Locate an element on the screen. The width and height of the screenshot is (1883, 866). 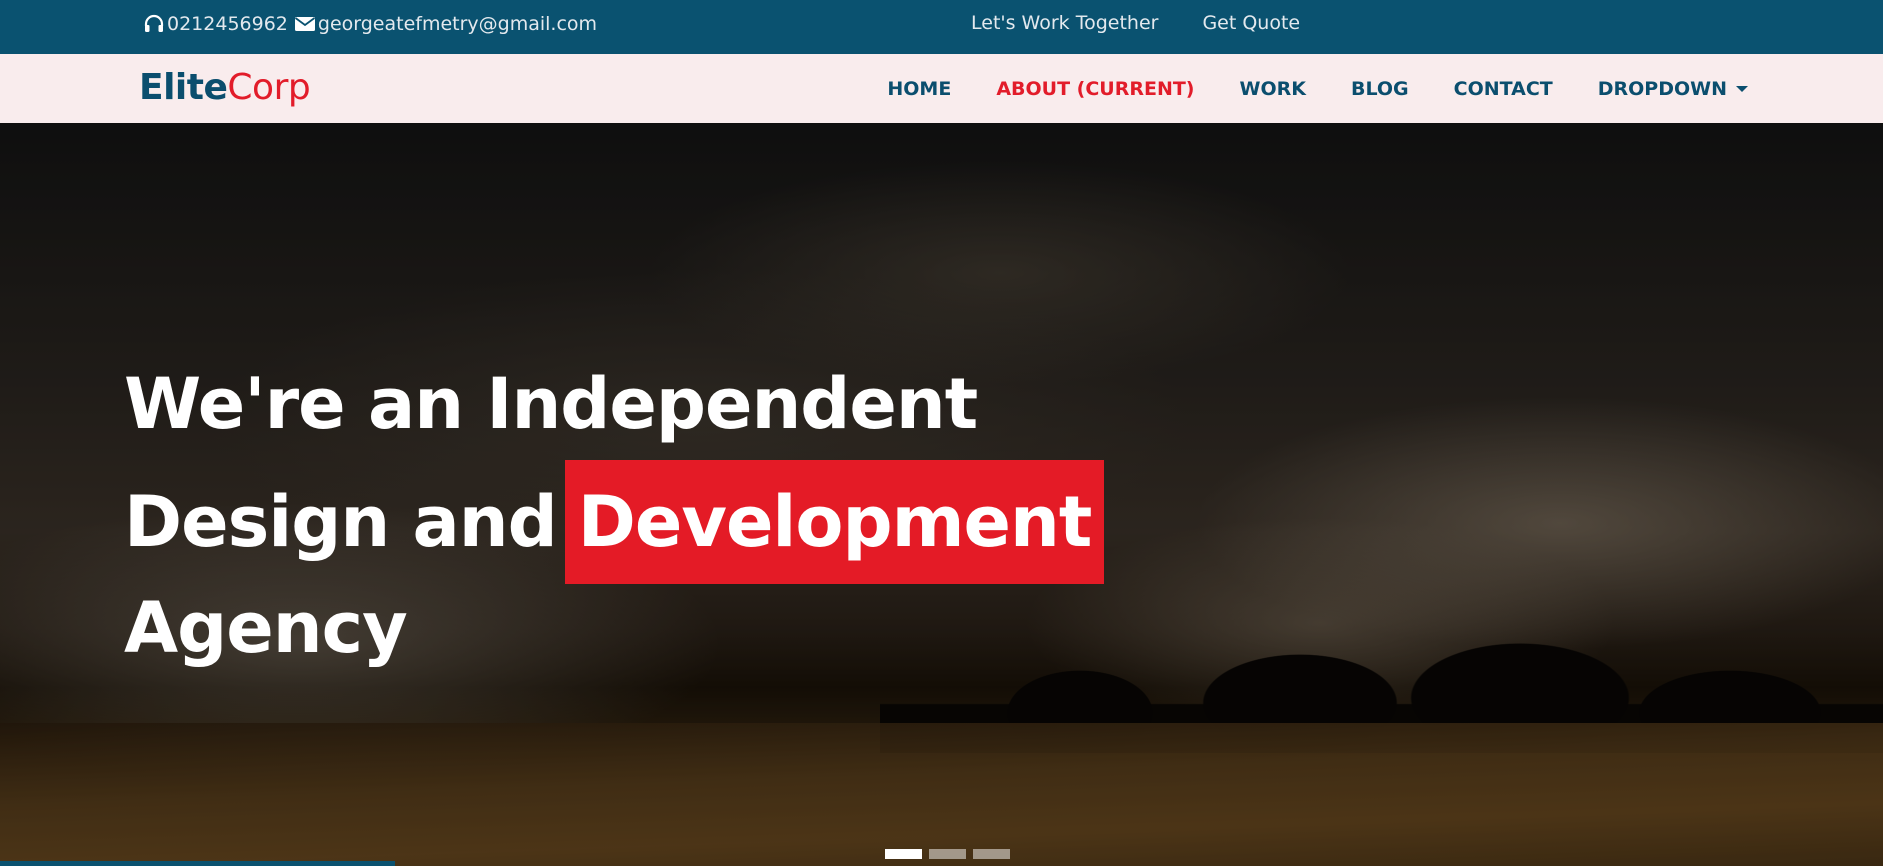
carousel-indicators is located at coordinates (951, 854).